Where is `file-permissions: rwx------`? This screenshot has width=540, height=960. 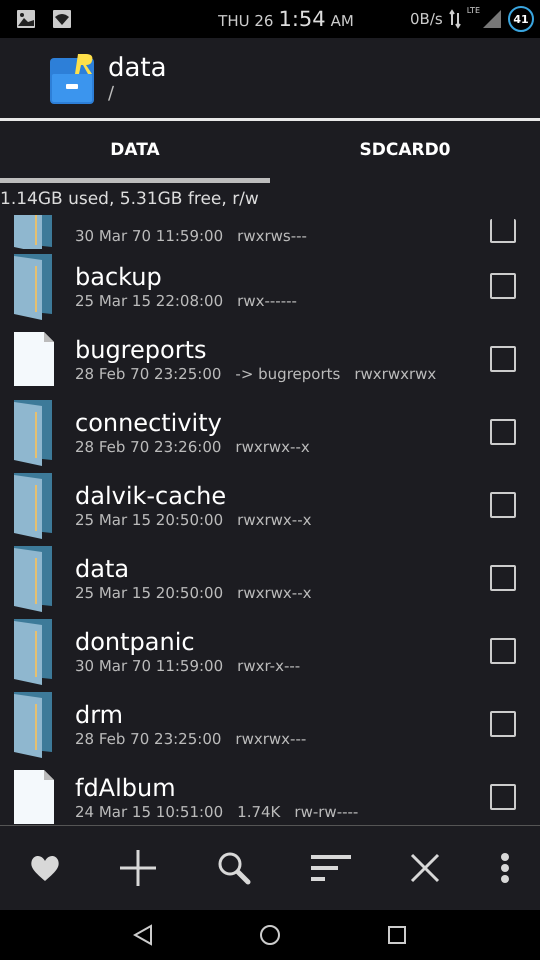 file-permissions: rwx------ is located at coordinates (267, 301).